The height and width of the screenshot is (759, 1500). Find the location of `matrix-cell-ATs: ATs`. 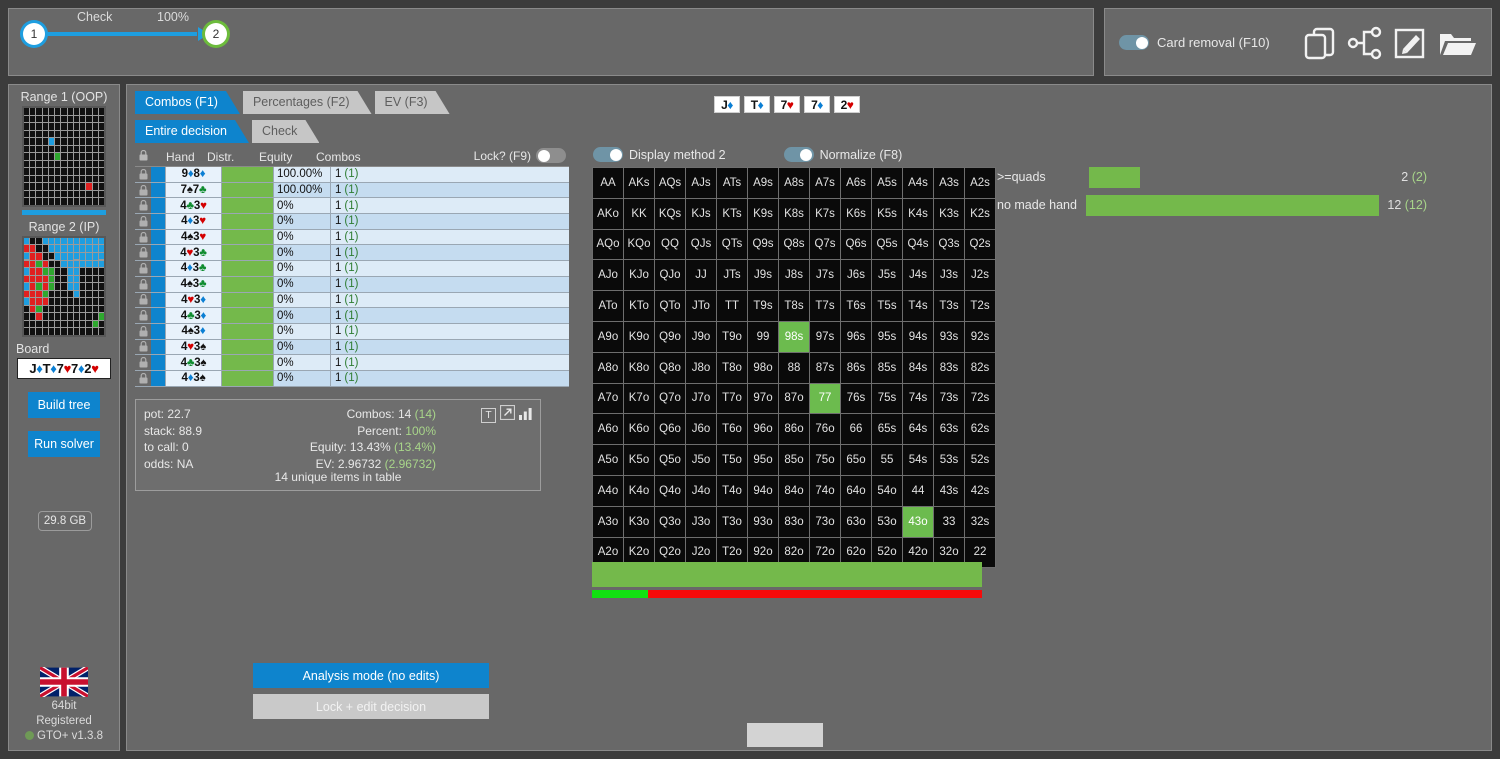

matrix-cell-ATs: ATs is located at coordinates (732, 183).